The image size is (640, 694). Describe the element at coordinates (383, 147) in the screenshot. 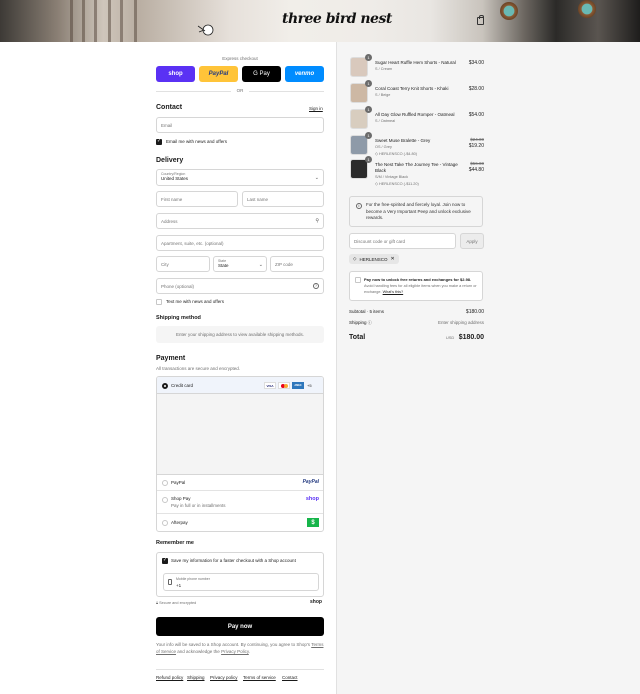

I see `product-variant: OS / Grey` at that location.